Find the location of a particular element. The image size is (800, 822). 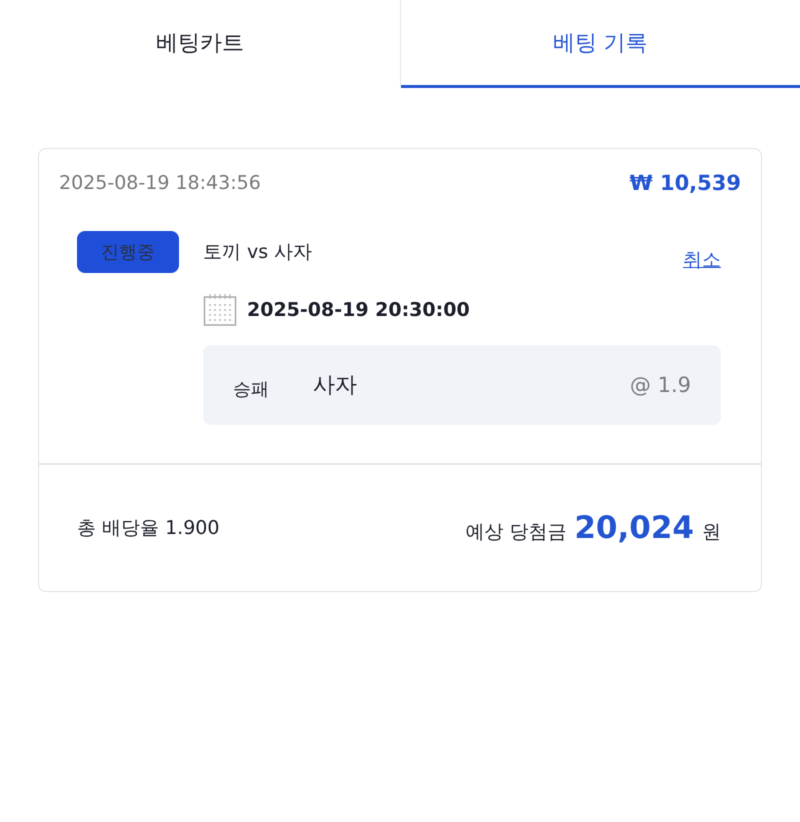

placed-time: 2025-08-19 18:43:56 is located at coordinates (160, 183).